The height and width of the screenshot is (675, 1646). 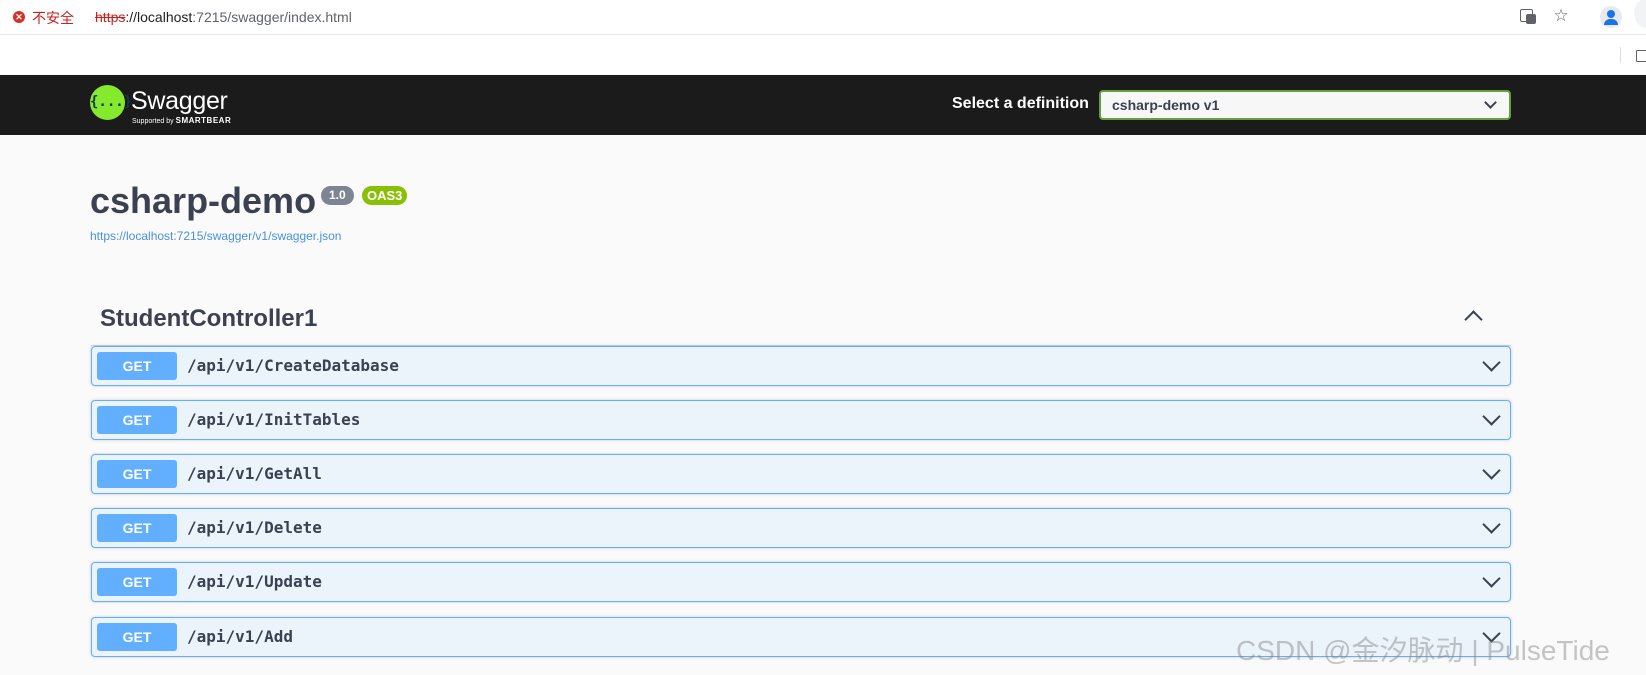 What do you see at coordinates (801, 366) in the screenshot?
I see `operation-create-database: GET /api/v1/CreateDatabase` at bounding box center [801, 366].